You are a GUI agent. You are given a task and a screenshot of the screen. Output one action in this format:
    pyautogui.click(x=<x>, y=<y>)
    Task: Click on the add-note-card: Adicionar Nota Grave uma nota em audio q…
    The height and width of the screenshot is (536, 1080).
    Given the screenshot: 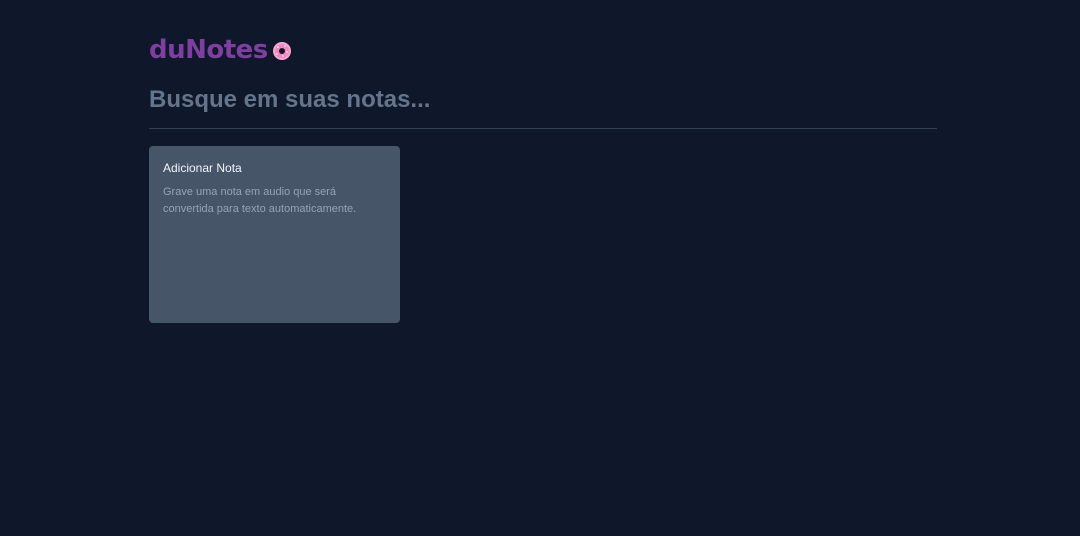 What is the action you would take?
    pyautogui.click(x=274, y=234)
    